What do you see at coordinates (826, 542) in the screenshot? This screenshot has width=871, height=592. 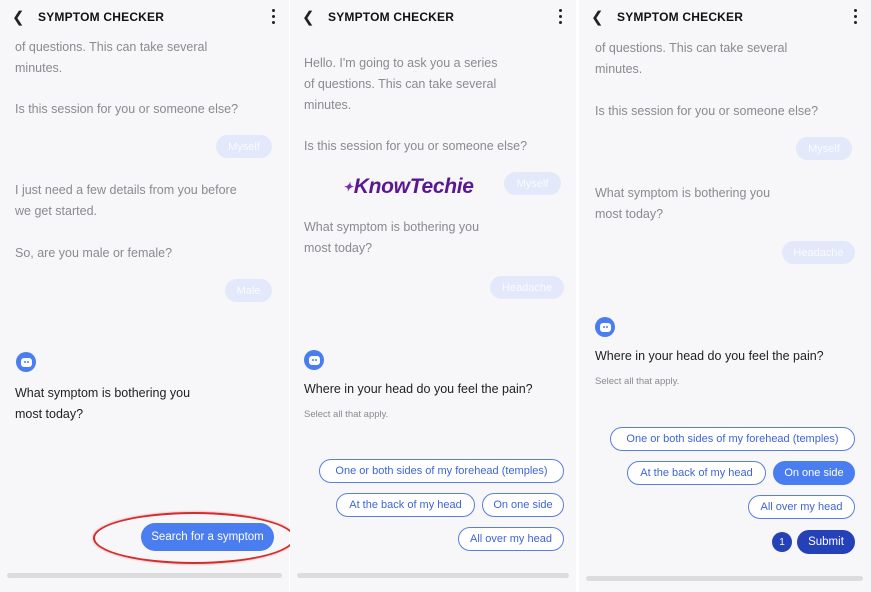 I see `submit-button: Submit` at bounding box center [826, 542].